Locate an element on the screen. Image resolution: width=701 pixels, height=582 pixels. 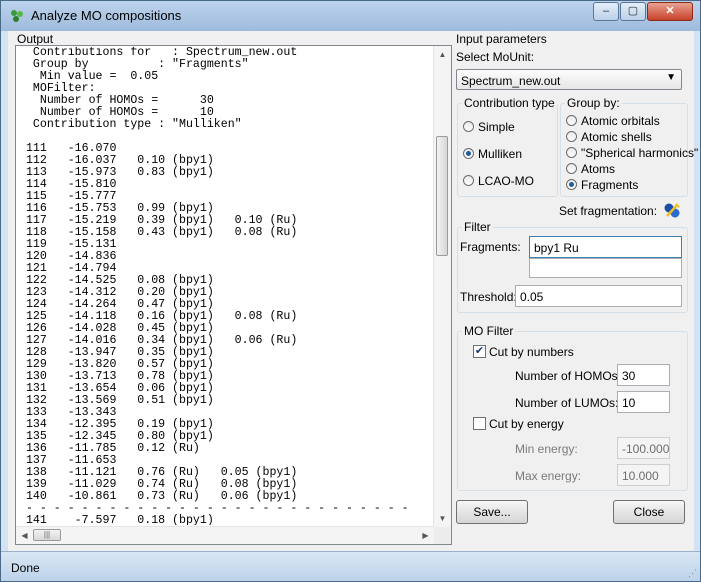
threshold-label: Threshold: is located at coordinates (488, 297).